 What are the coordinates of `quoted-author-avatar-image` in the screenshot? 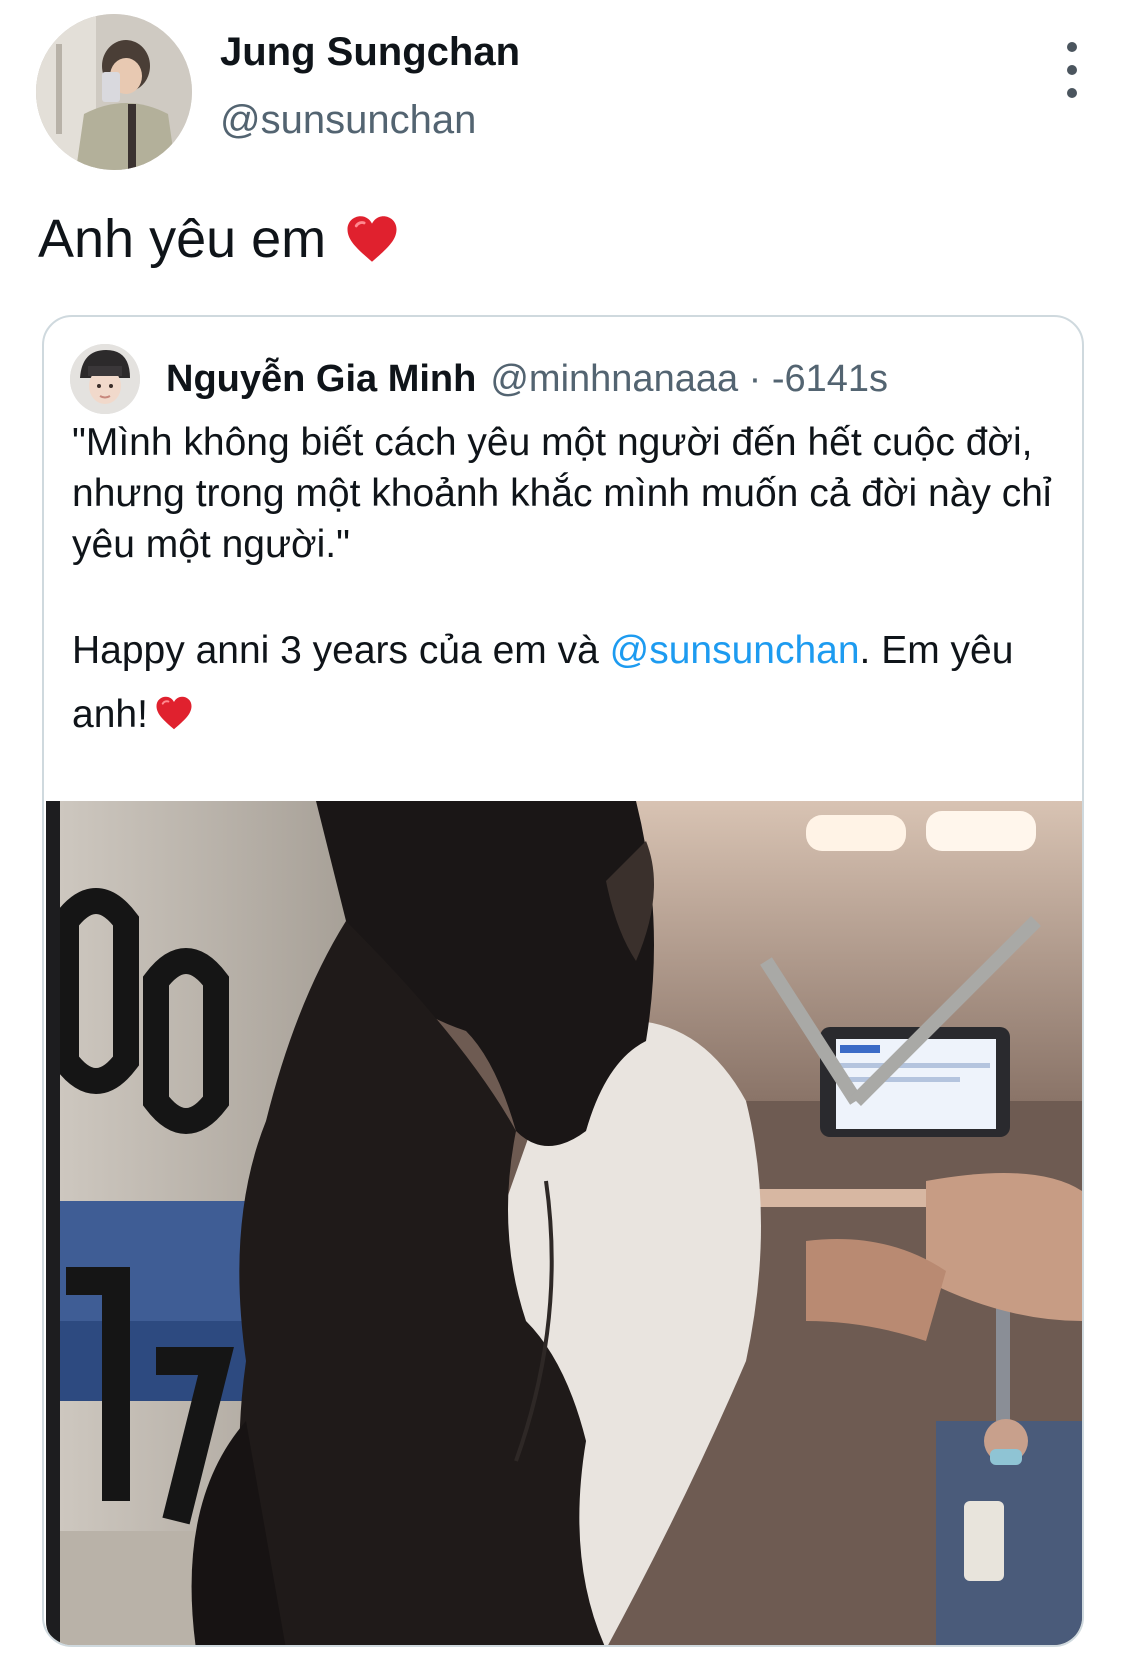 It's located at (105, 379).